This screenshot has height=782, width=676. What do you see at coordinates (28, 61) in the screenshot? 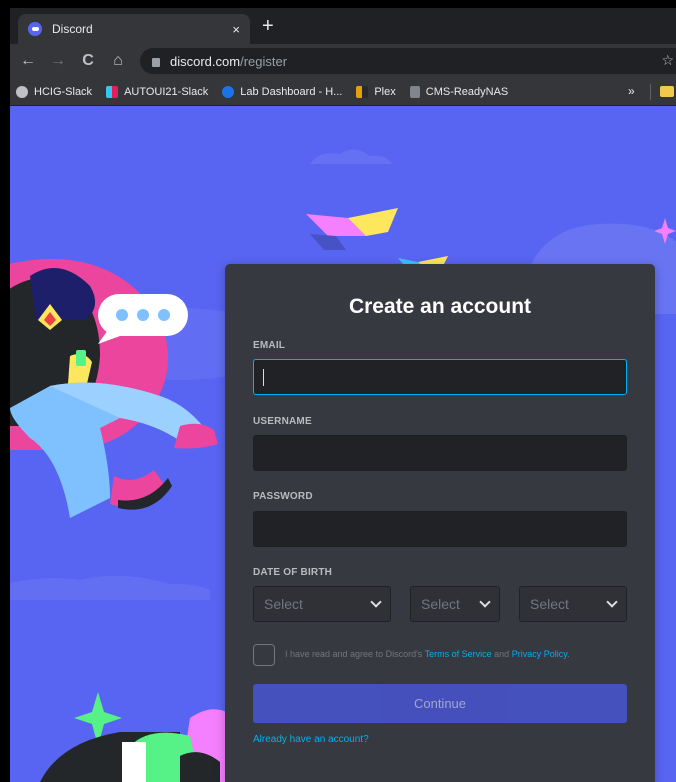
I see `back-icon: ←` at bounding box center [28, 61].